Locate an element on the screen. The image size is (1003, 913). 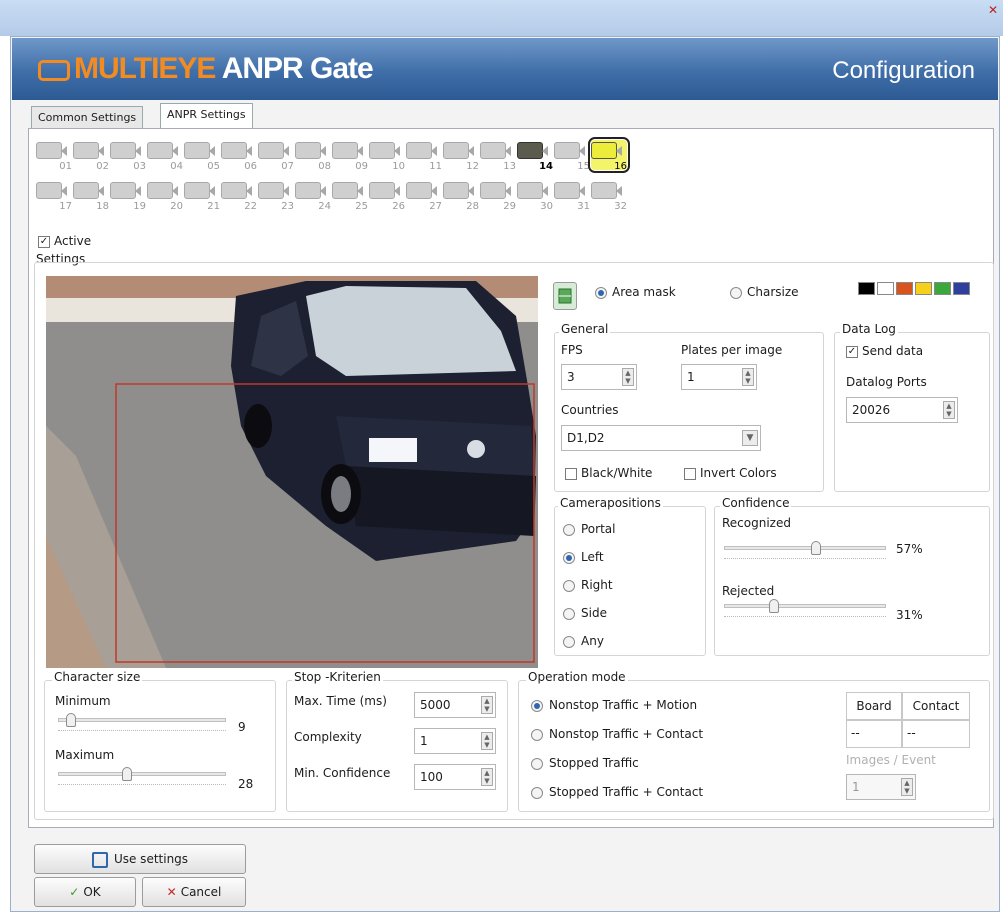
max-time-spin-icon: ▲ ▼ is located at coordinates (487, 705).